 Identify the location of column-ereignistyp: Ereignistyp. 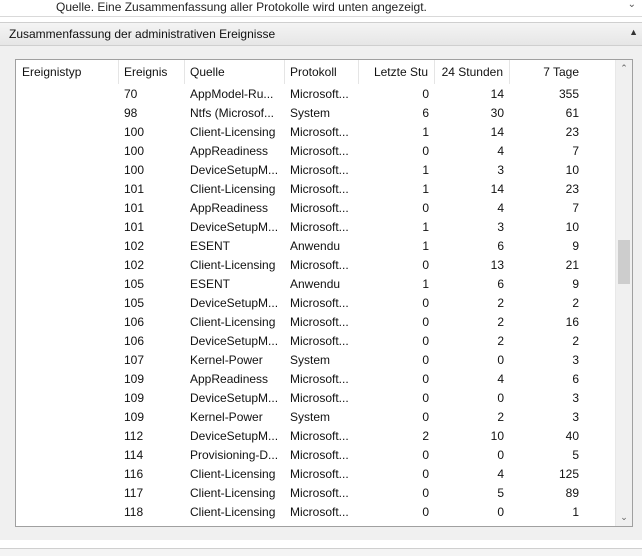
(67, 72).